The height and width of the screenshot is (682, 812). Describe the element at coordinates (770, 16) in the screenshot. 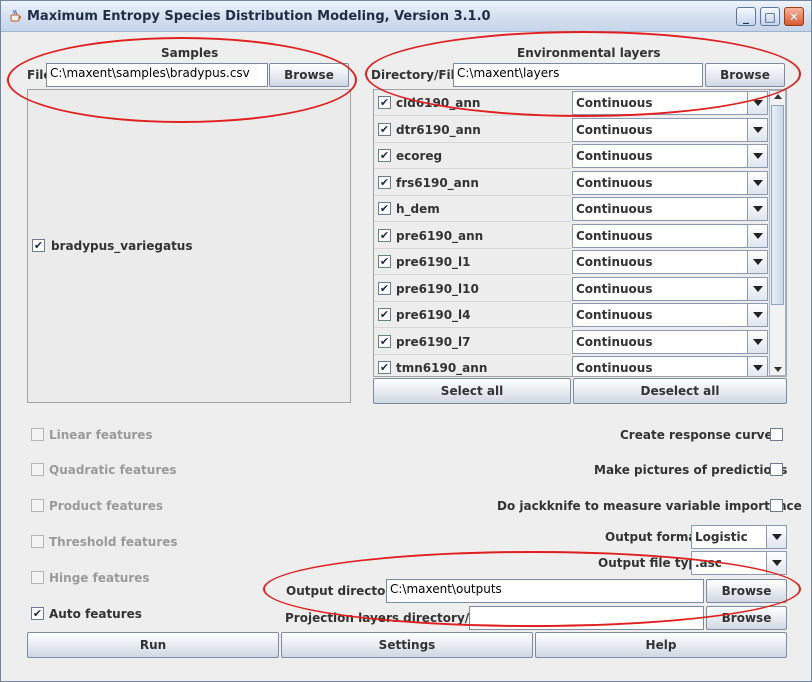

I see `maximize-button: □` at that location.